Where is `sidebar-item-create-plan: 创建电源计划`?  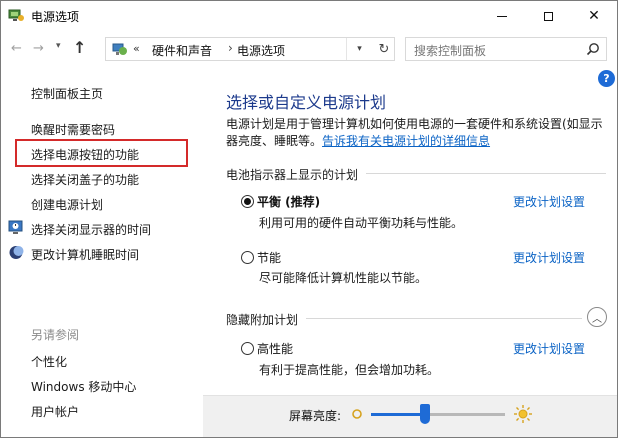
sidebar-item-create-plan: 创建电源计划 is located at coordinates (67, 204).